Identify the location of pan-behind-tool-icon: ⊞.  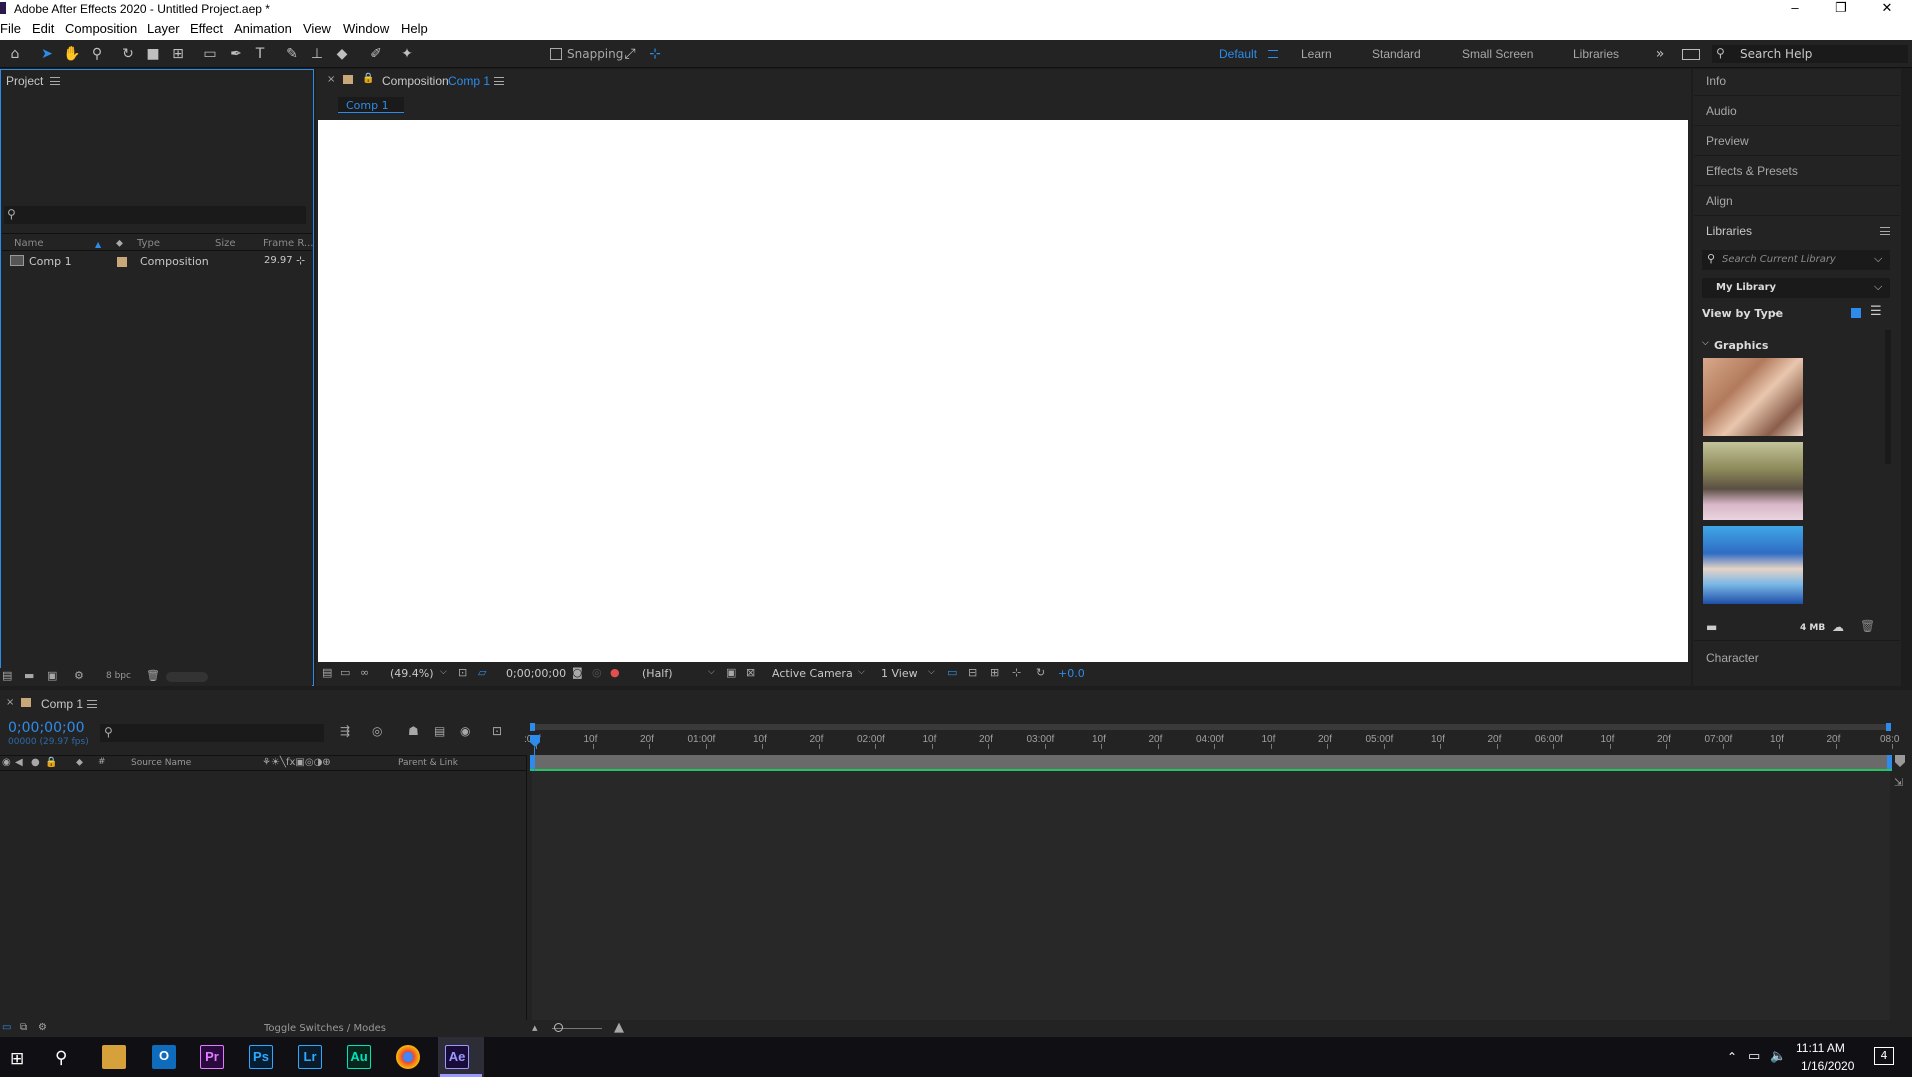
(178, 54).